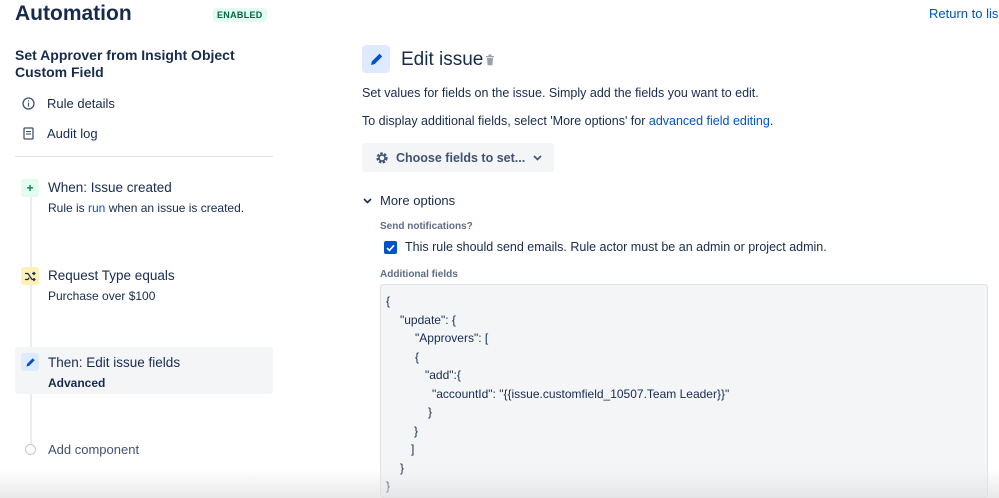 This screenshot has width=999, height=498. Describe the element at coordinates (31, 321) in the screenshot. I see `rule-flow-line` at that location.